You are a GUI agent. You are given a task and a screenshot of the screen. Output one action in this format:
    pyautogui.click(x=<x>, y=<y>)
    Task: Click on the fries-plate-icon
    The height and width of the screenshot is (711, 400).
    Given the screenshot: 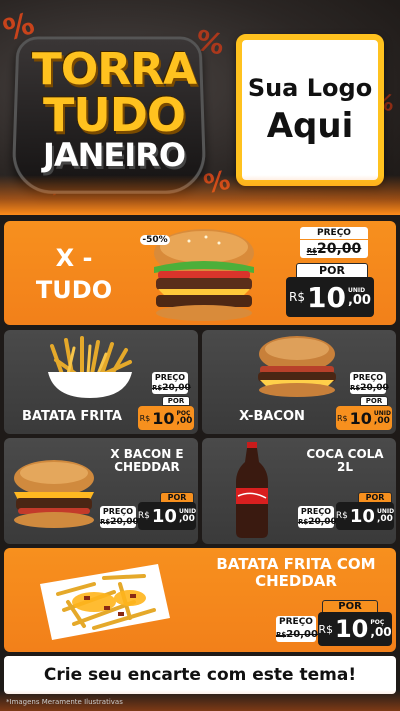 What is the action you would take?
    pyautogui.click(x=104, y=601)
    